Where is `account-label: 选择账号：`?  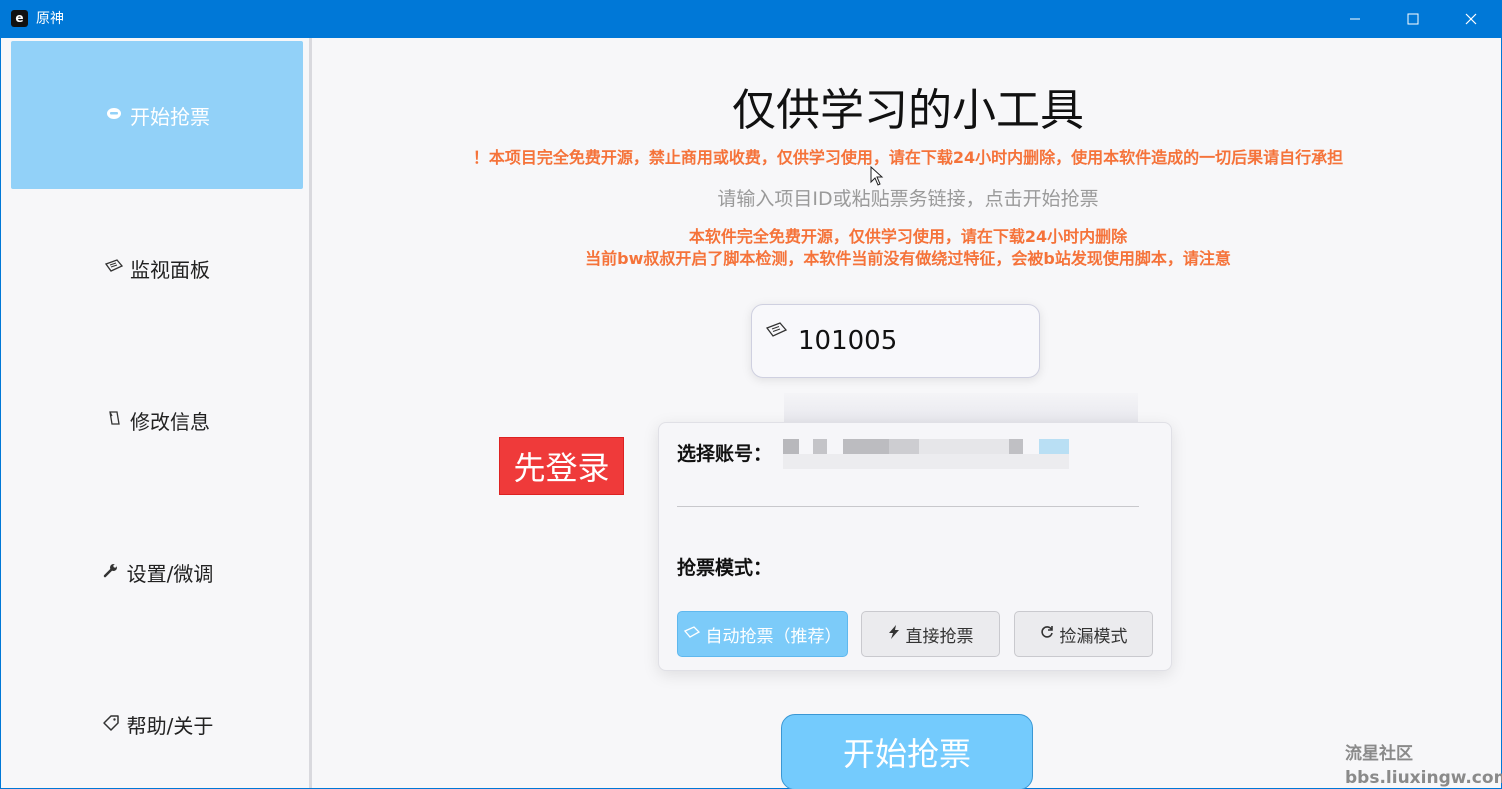
account-label: 选择账号： is located at coordinates (725, 454).